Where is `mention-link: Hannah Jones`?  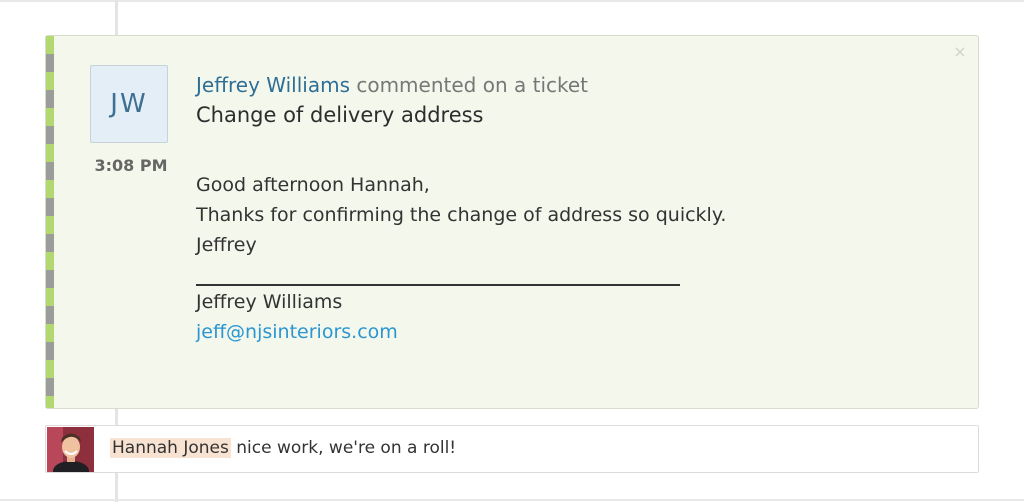
mention-link: Hannah Jones is located at coordinates (170, 448).